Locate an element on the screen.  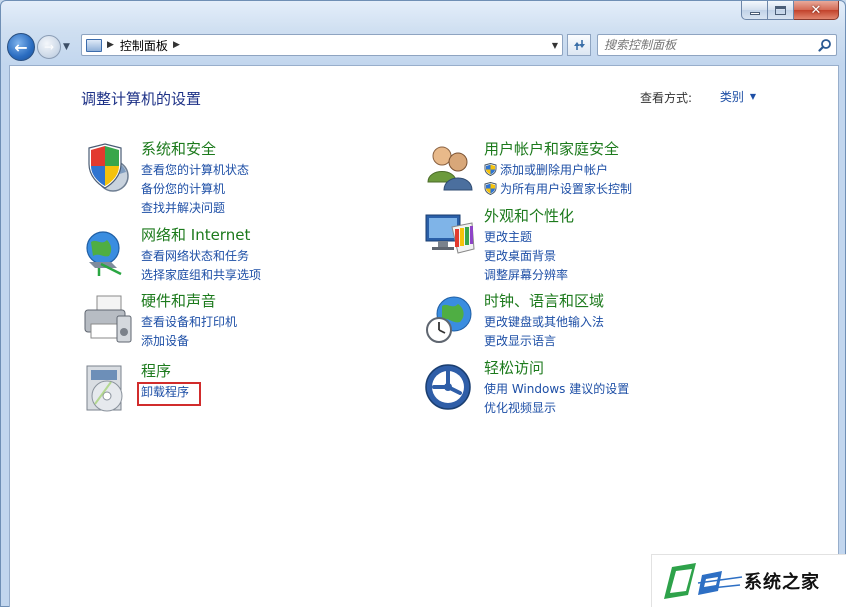
link-devices-printers: 查看设备和打印机 is located at coordinates (189, 322).